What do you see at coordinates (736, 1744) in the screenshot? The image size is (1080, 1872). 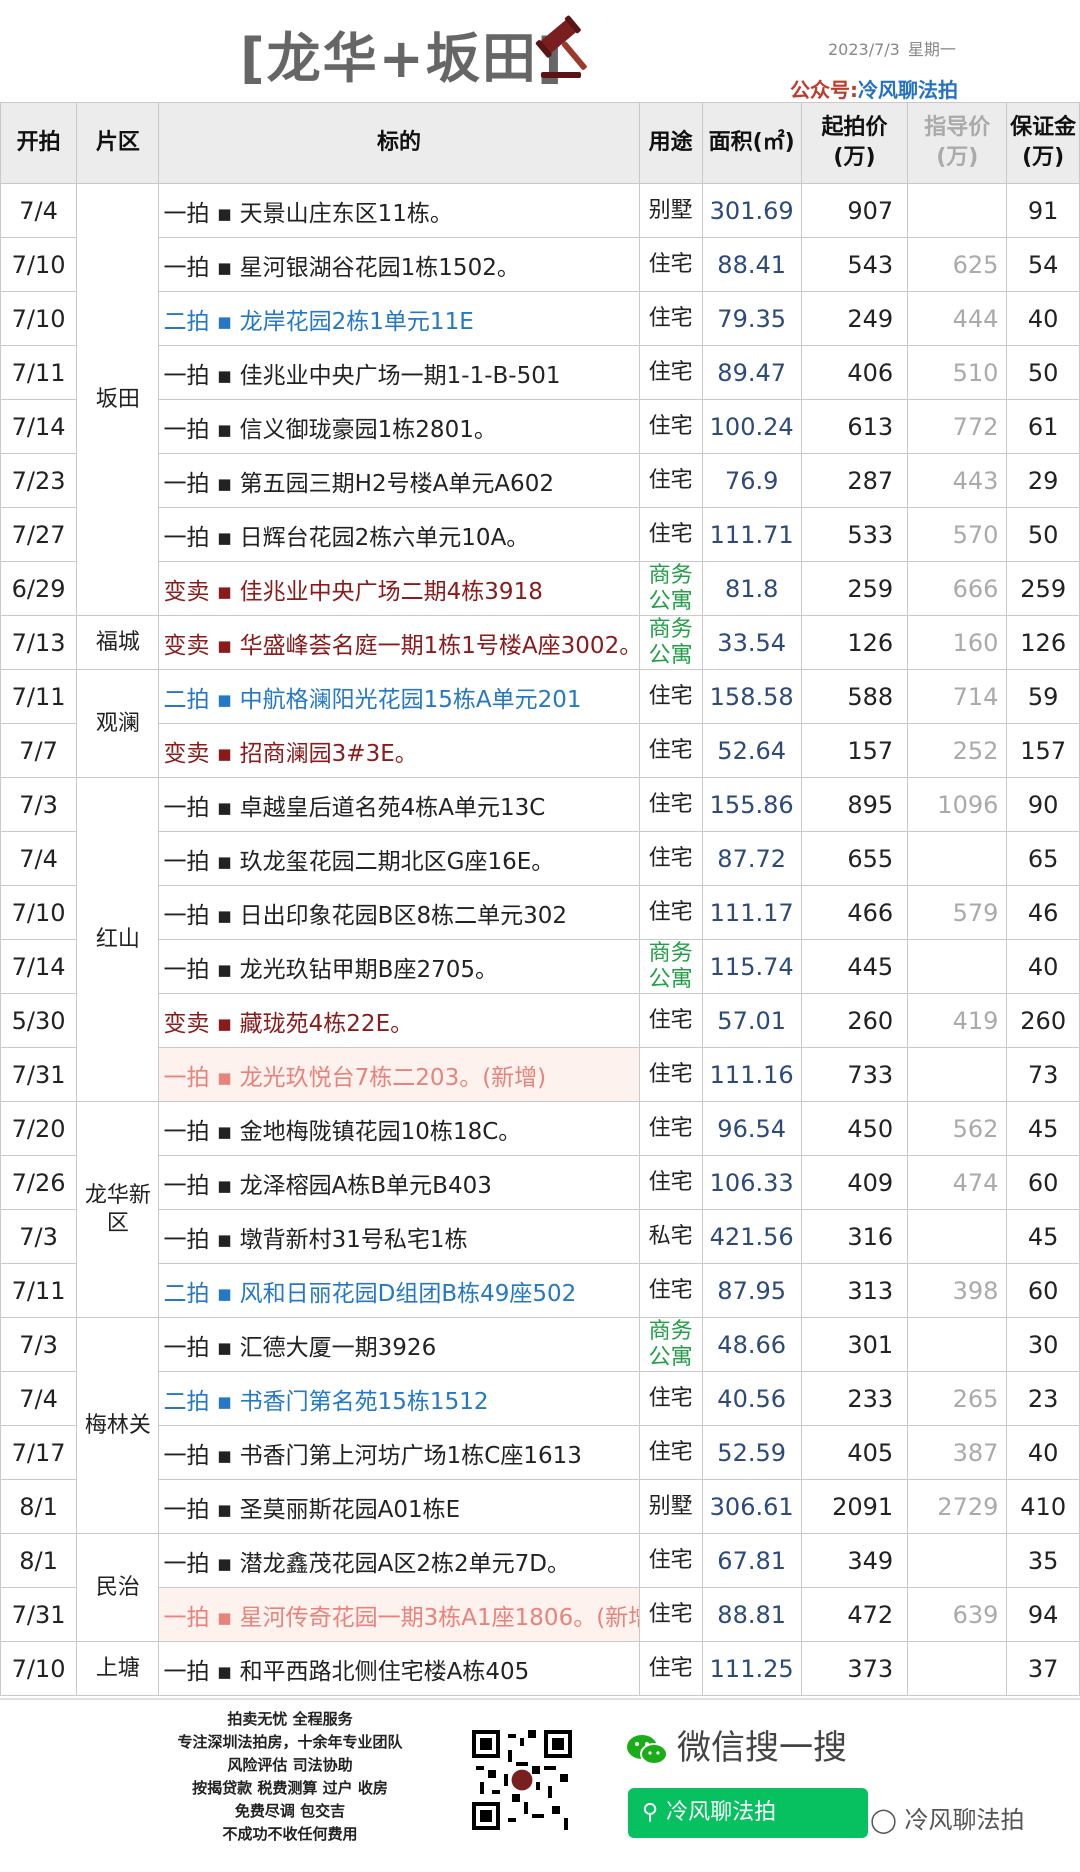 I see `wechat-search-label: 微信搜一搜` at bounding box center [736, 1744].